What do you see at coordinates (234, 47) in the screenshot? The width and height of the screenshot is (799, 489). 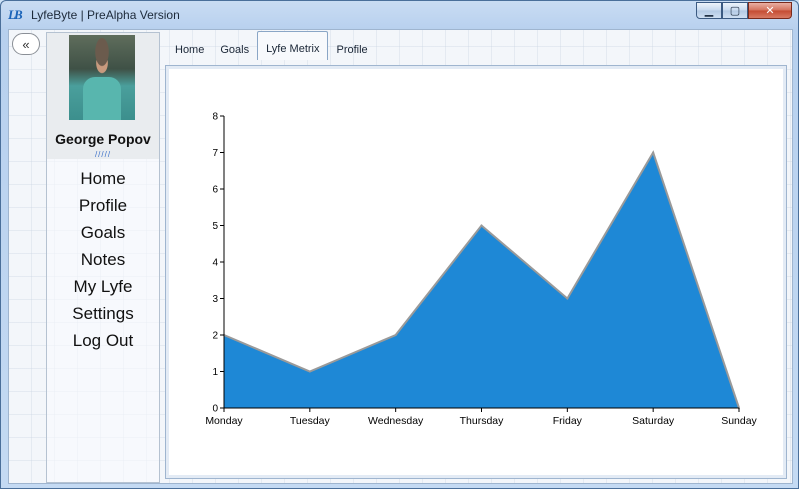 I see `tab-goals: Goals` at bounding box center [234, 47].